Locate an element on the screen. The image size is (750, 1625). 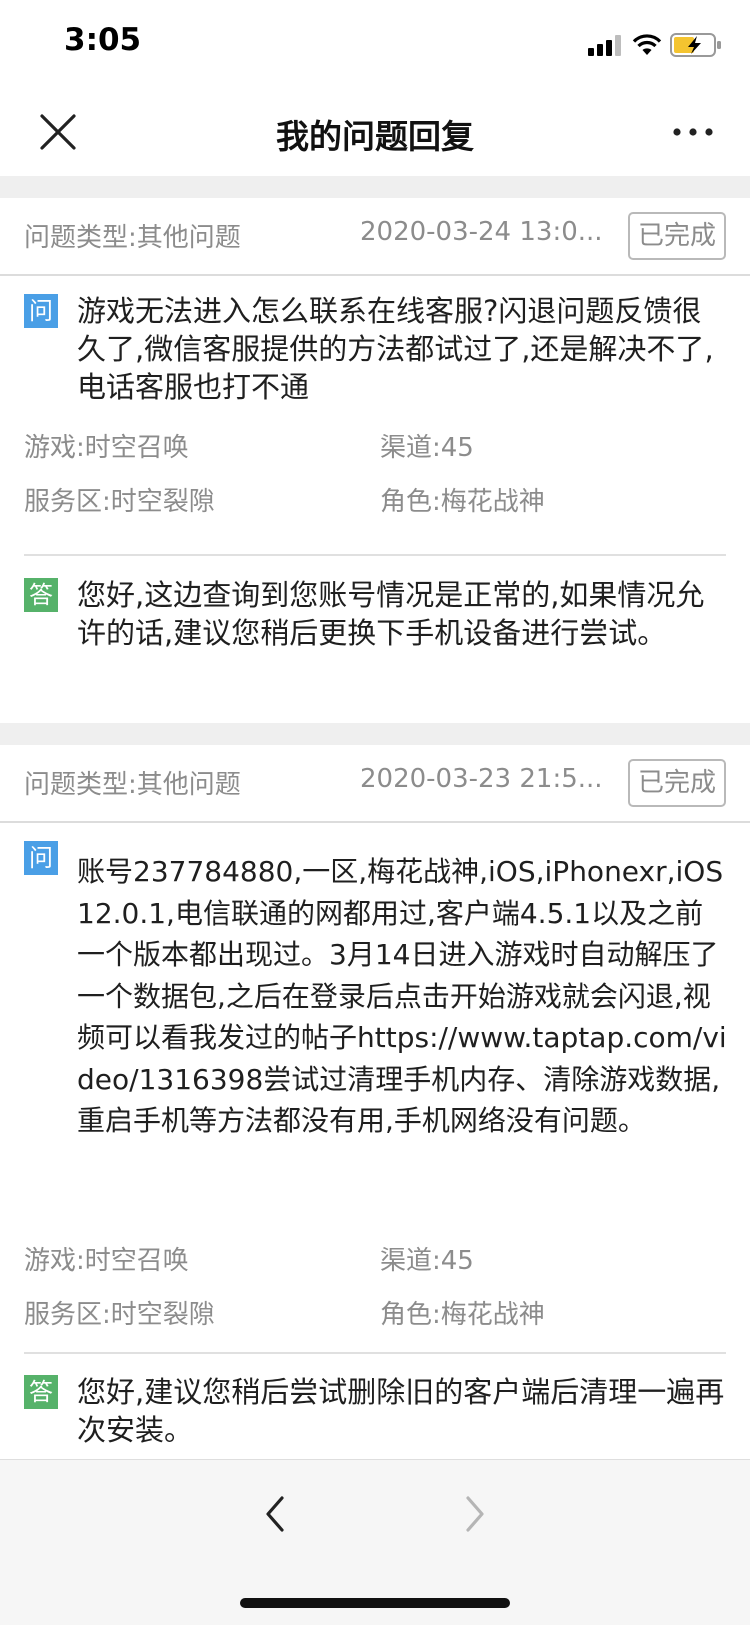
home-indicator is located at coordinates (375, 1603).